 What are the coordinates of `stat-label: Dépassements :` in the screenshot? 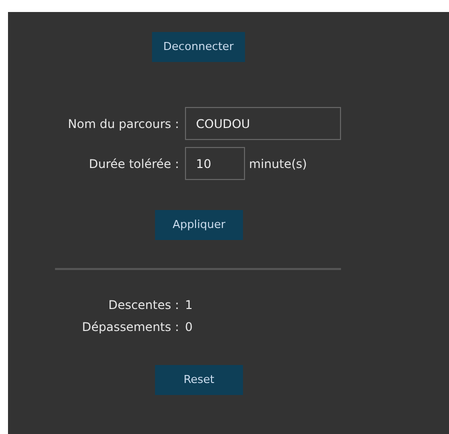 It's located at (130, 327).